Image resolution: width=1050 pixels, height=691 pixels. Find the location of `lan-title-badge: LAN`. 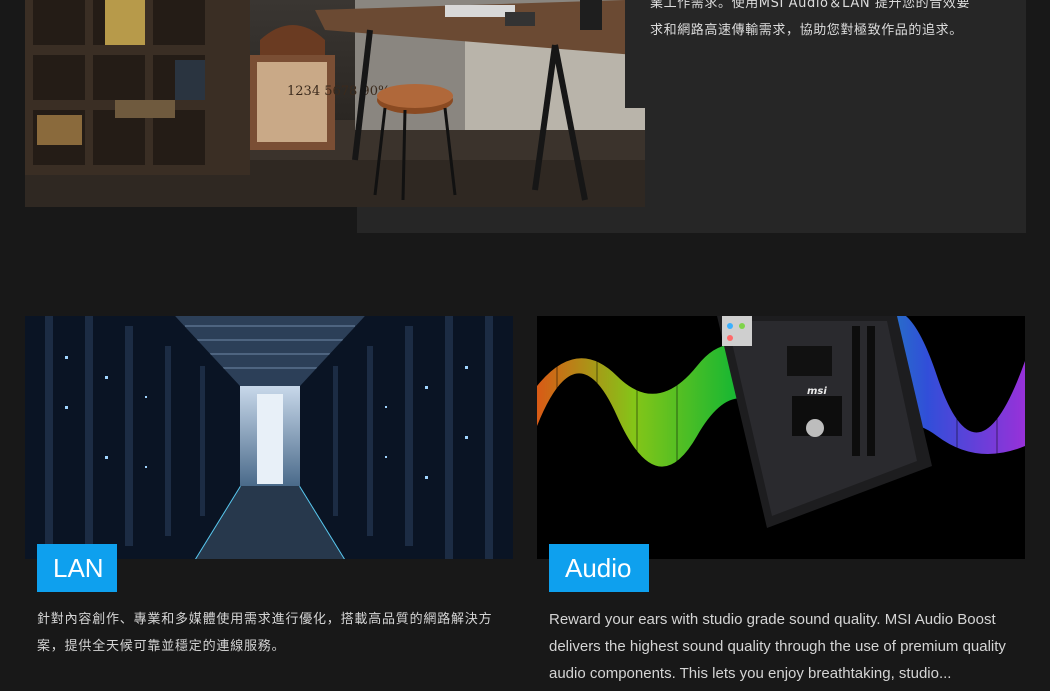

lan-title-badge: LAN is located at coordinates (77, 568).